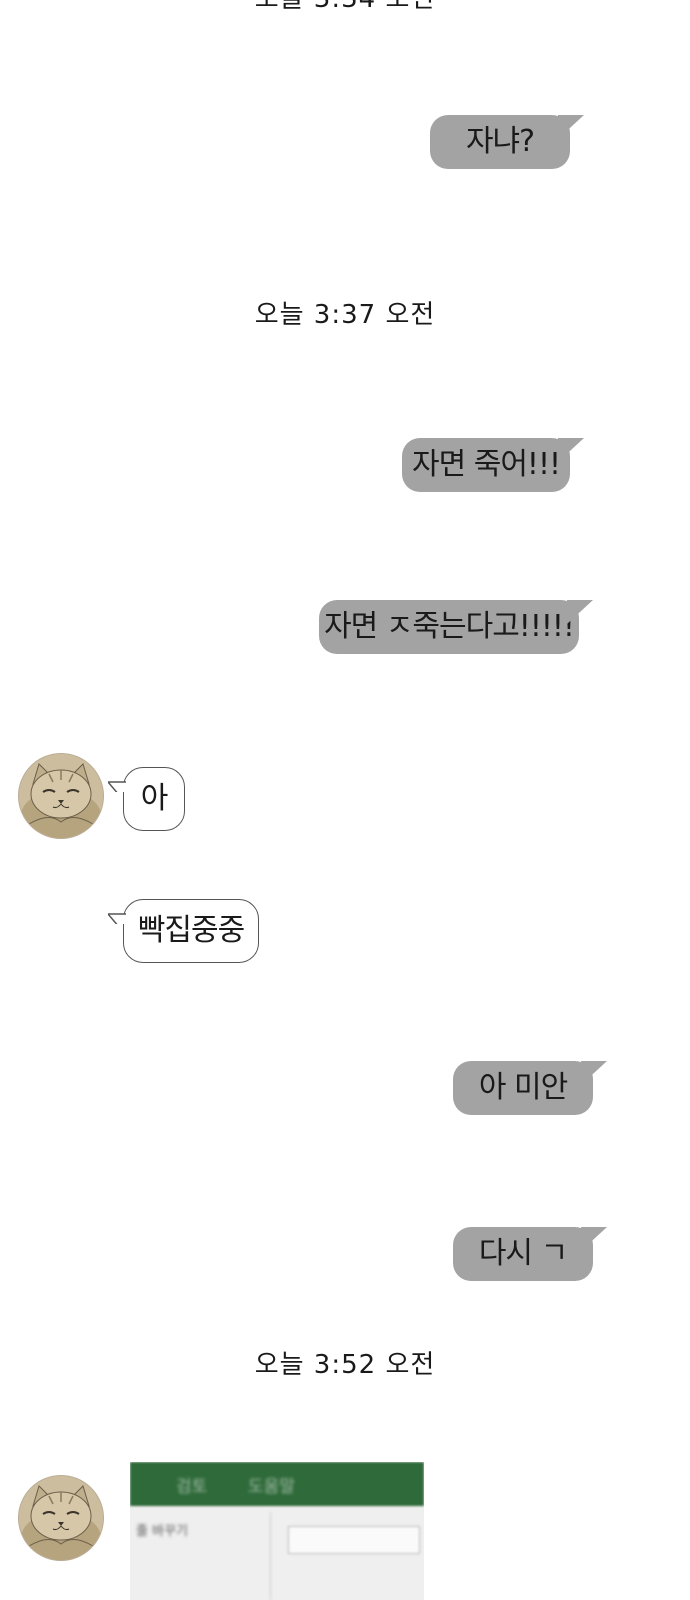 The width and height of the screenshot is (690, 1600). Describe the element at coordinates (449, 626) in the screenshot. I see `message-text: 자면 ㅈ죽는다고!!!!!` at that location.